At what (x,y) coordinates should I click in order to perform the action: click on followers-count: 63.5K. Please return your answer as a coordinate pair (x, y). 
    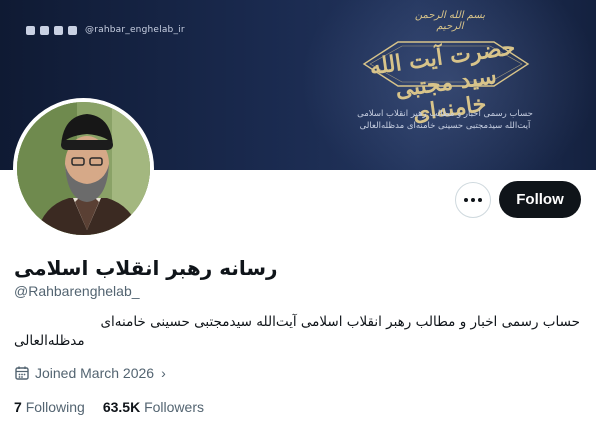
    Looking at the image, I should click on (121, 407).